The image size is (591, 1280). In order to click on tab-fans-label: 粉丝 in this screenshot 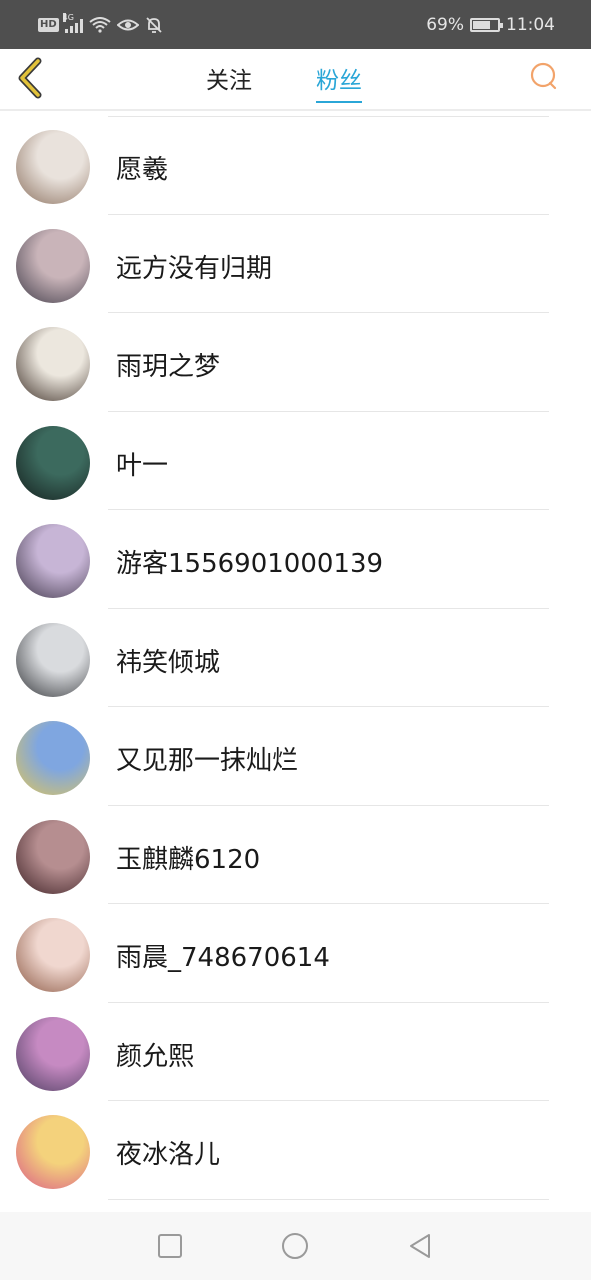, I will do `click(339, 81)`.